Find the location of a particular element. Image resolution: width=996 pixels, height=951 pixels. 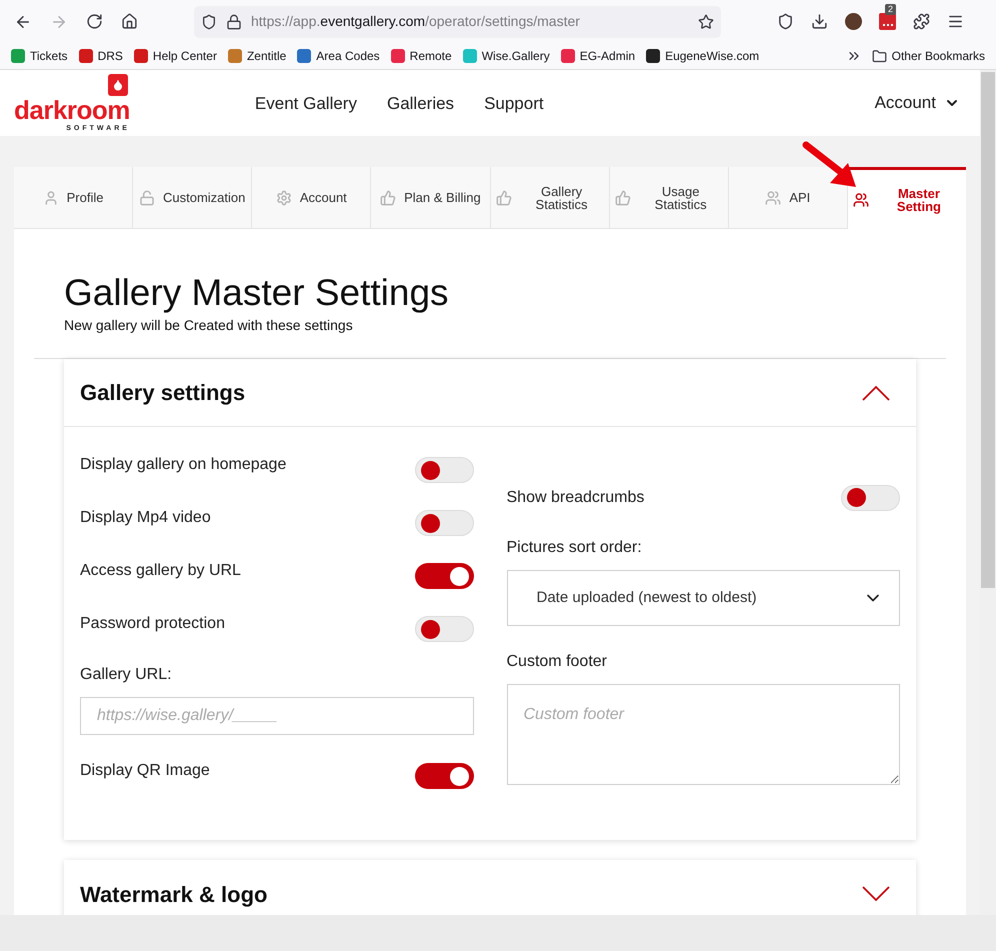

settings-tab: Master Setting is located at coordinates (907, 198).